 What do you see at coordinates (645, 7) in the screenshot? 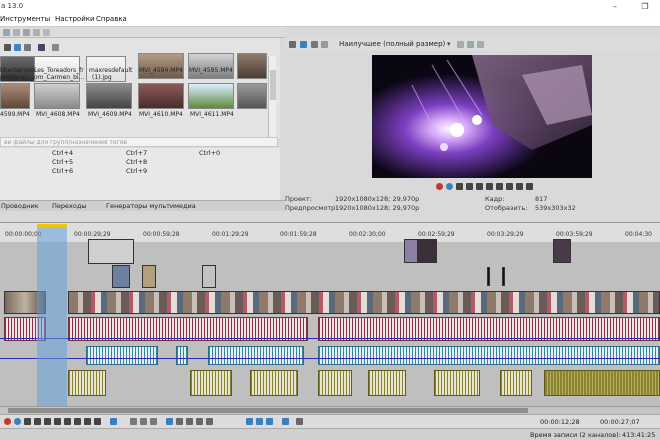
I see `restore-button: ❐` at bounding box center [645, 7].